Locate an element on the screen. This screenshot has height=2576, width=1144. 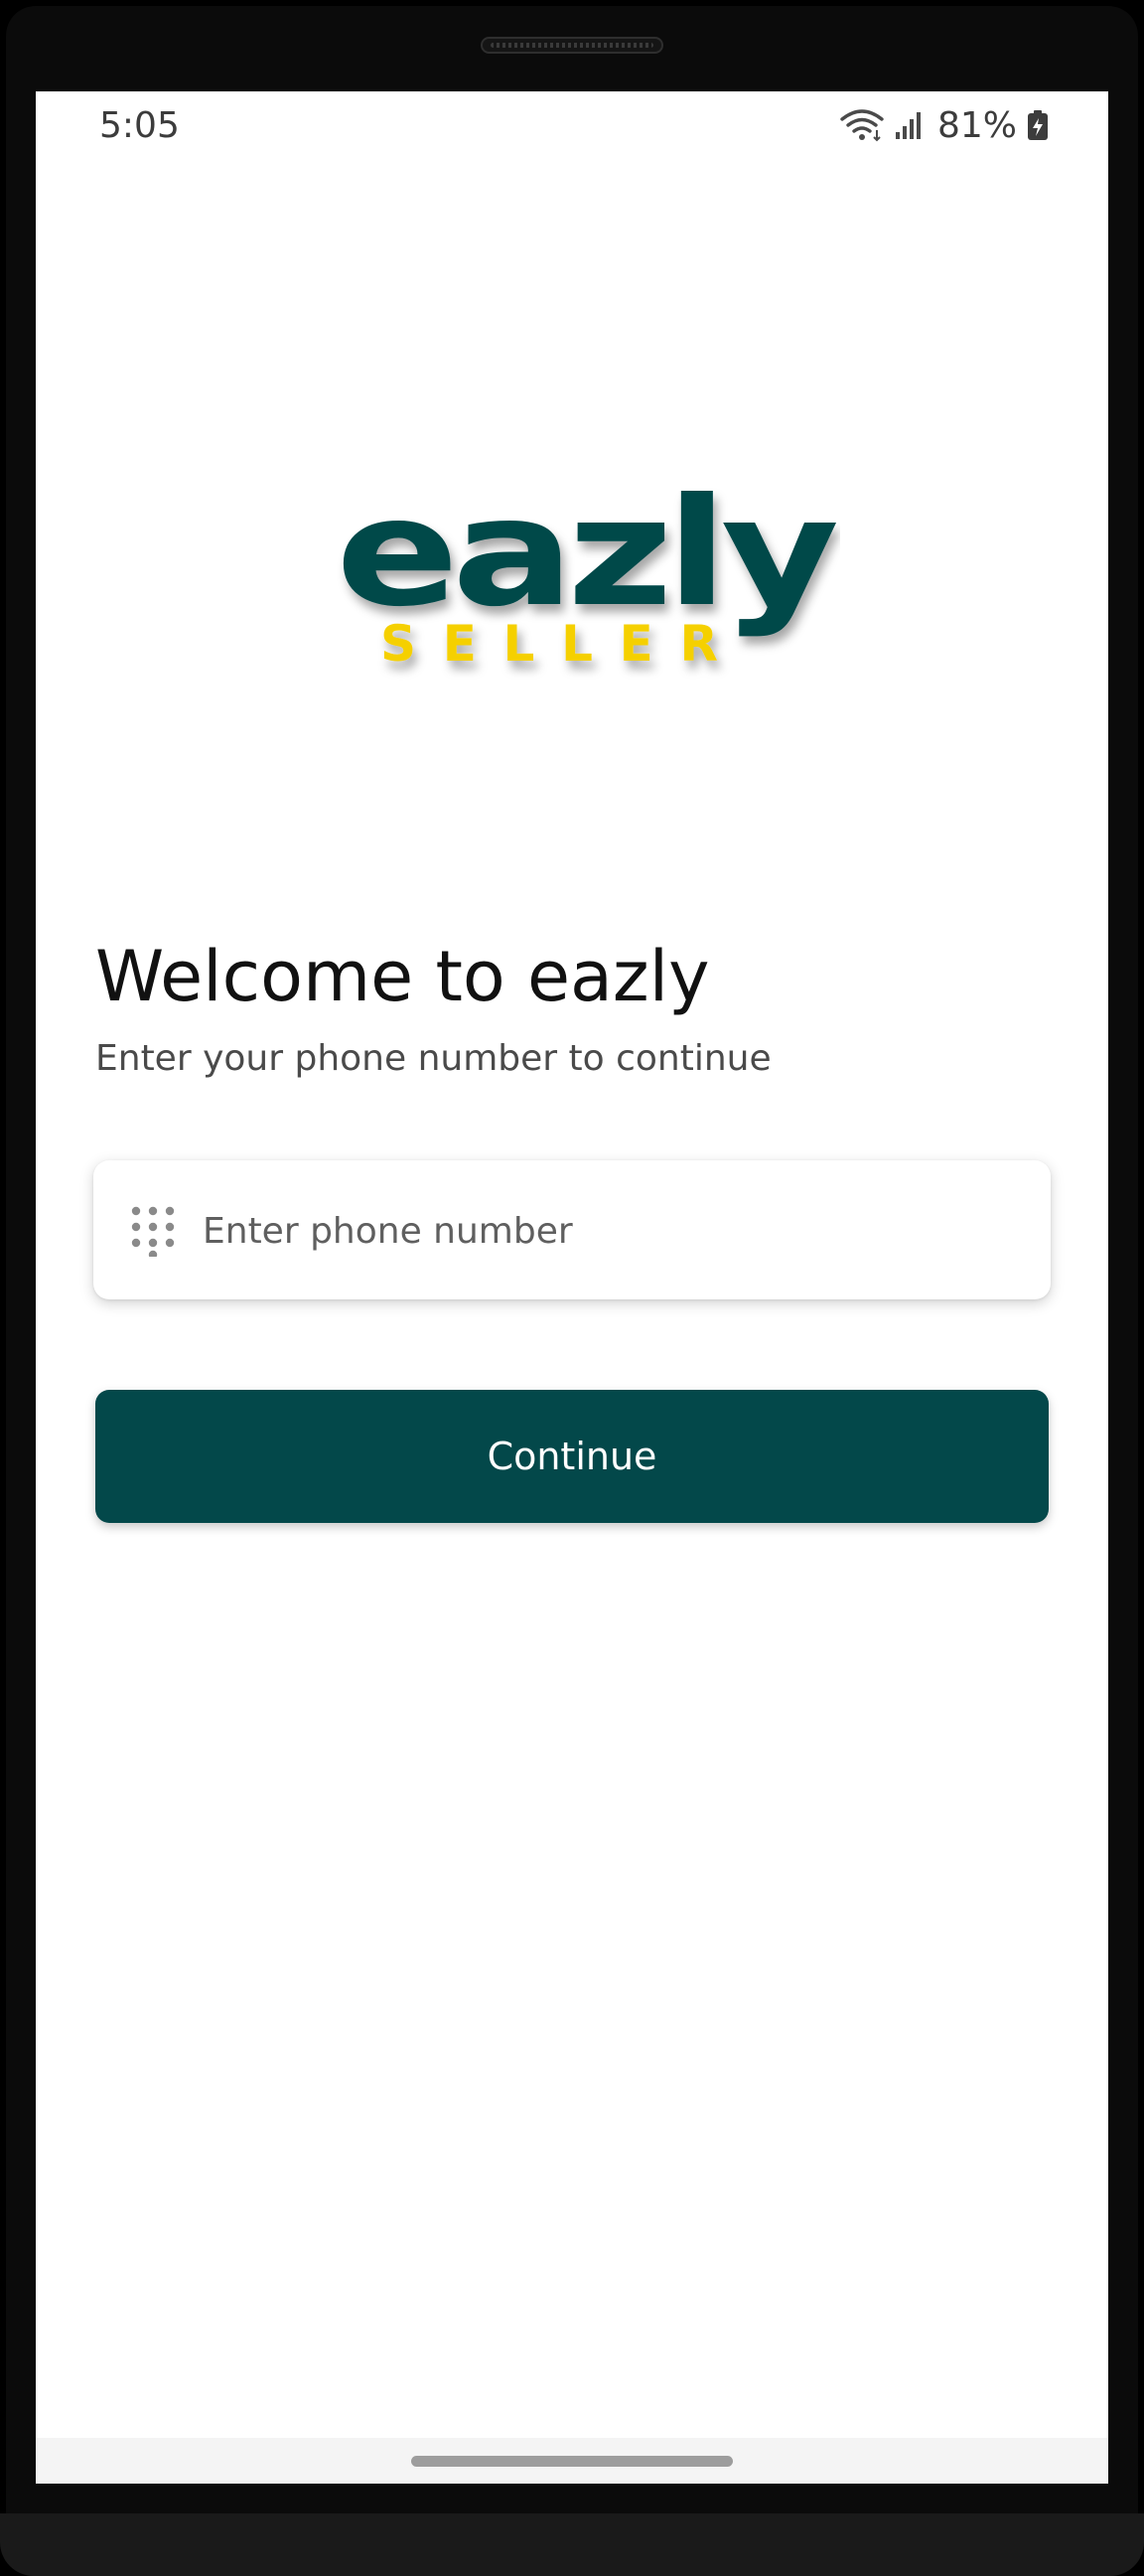
battery-percent: 81% is located at coordinates (977, 125).